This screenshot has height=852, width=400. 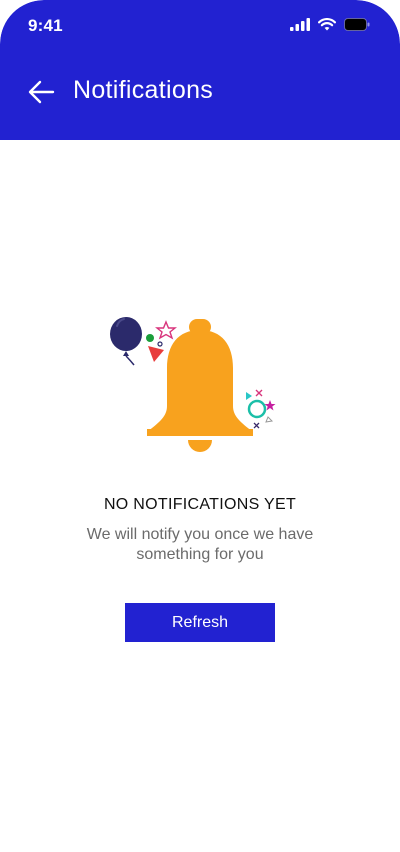 I want to click on wifi-icon, so click(x=327, y=24).